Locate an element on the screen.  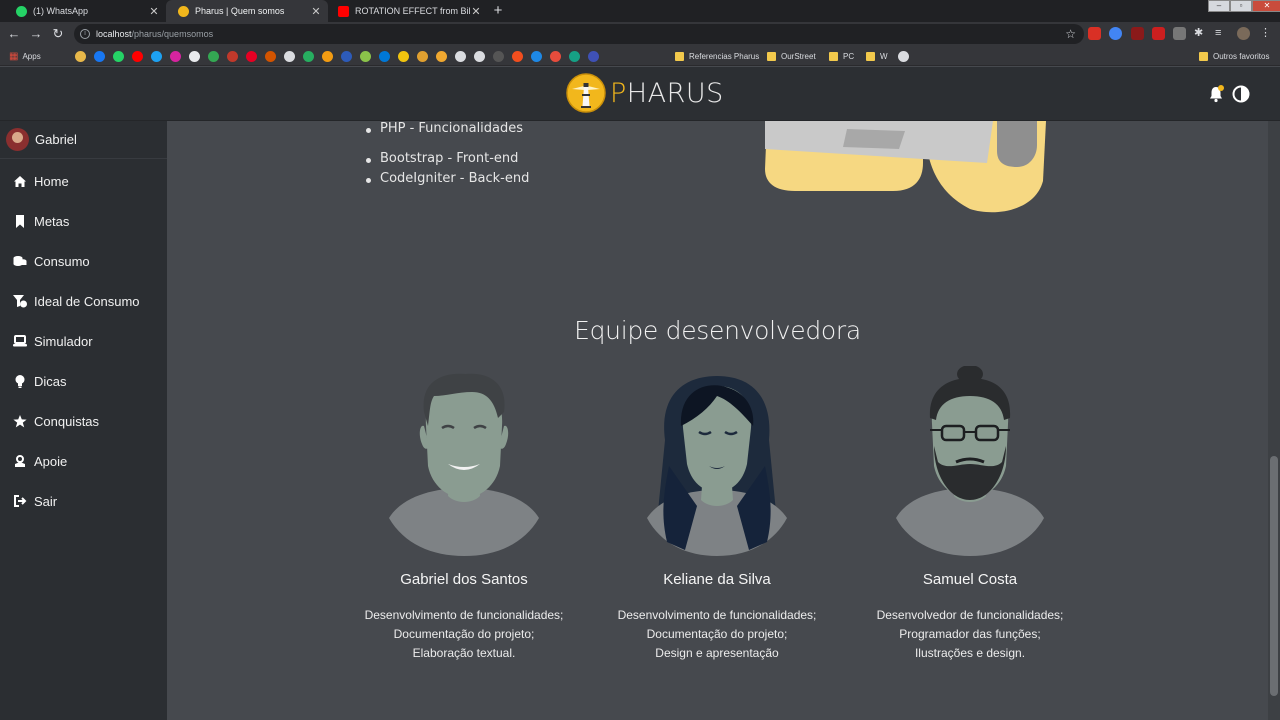
browser-tab-youtube: ROTATION EFFECT from Billie Eil... ✕ is located at coordinates (407, 11).